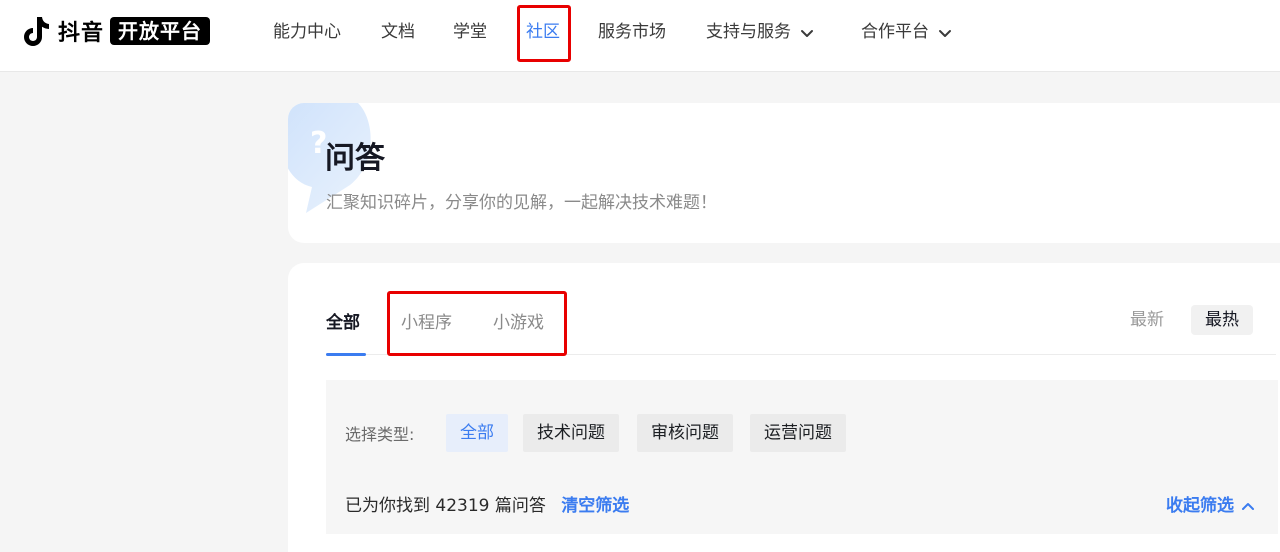 This screenshot has width=1280, height=552. What do you see at coordinates (521, 203) in the screenshot?
I see `page-subtitle: 汇聚知识碎片，分享你的见解，一起解决技术难题！` at bounding box center [521, 203].